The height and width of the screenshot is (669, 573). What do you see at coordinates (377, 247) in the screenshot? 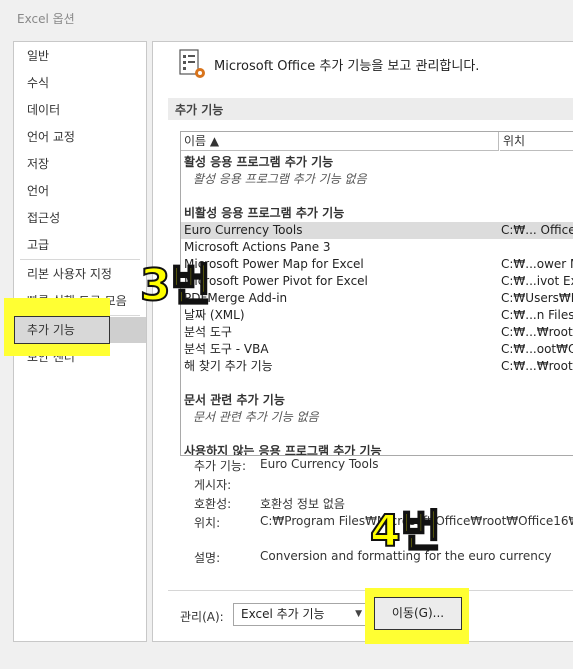
I see `list-item: Microsoft Actions Pane 3` at bounding box center [377, 247].